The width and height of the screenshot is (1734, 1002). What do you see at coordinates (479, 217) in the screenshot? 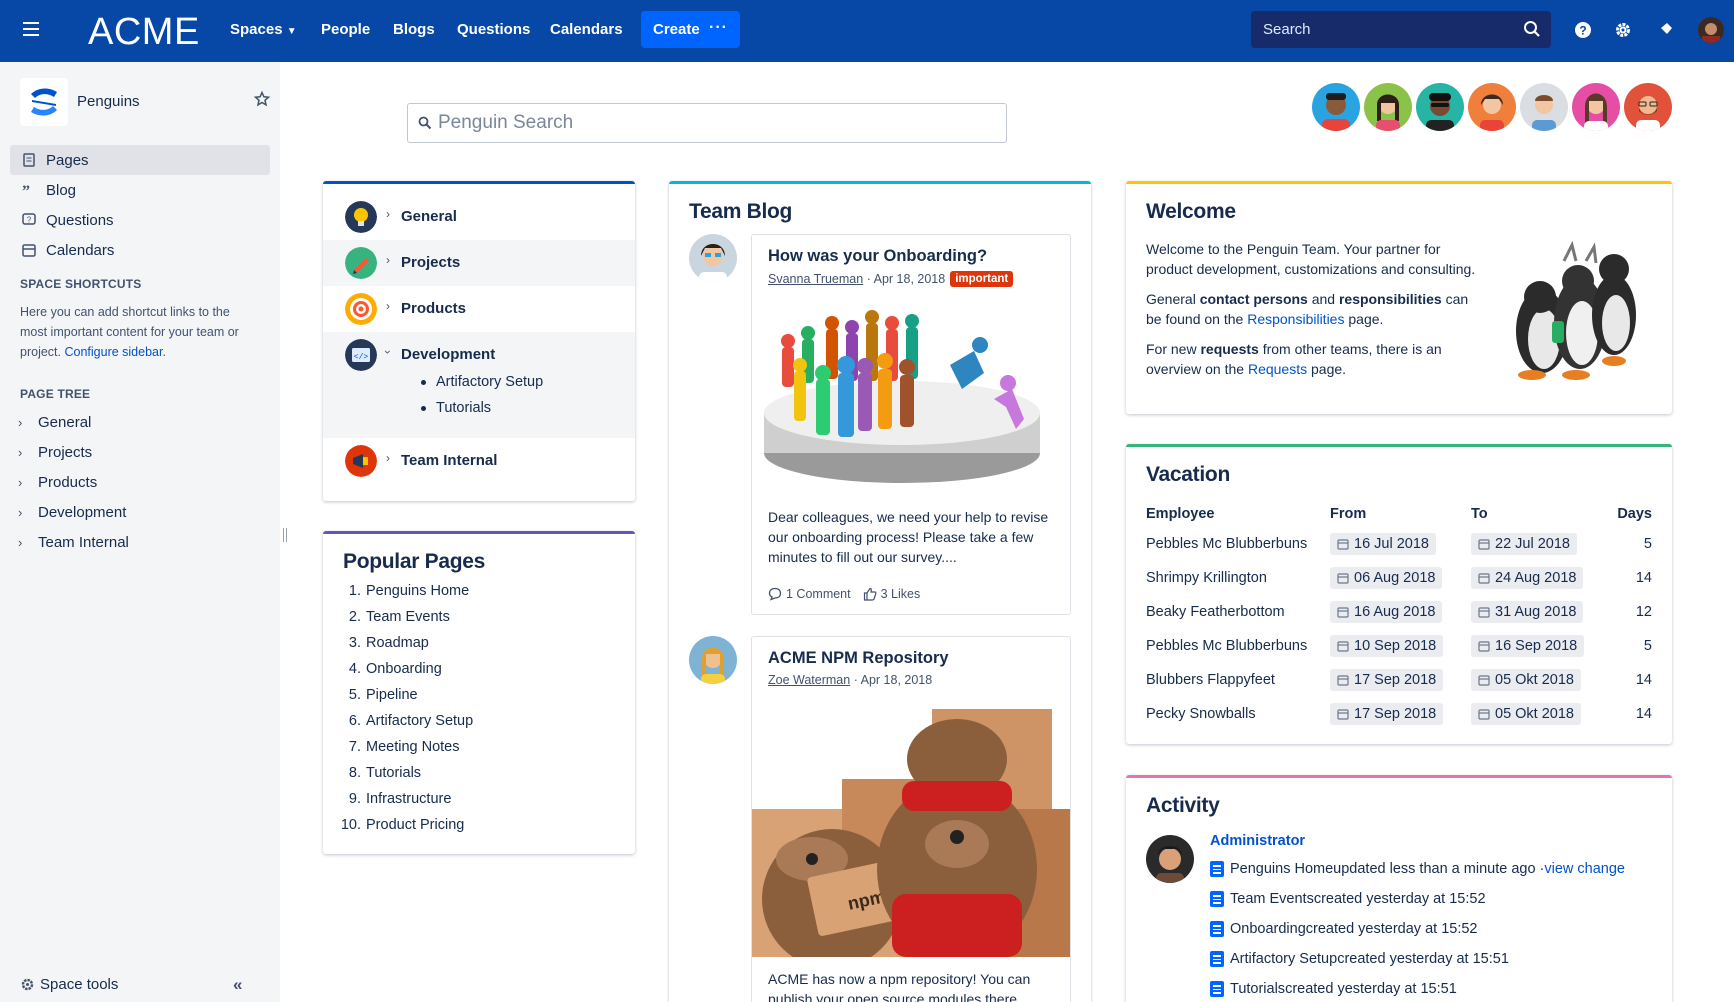
I see `category-general: › General` at bounding box center [479, 217].